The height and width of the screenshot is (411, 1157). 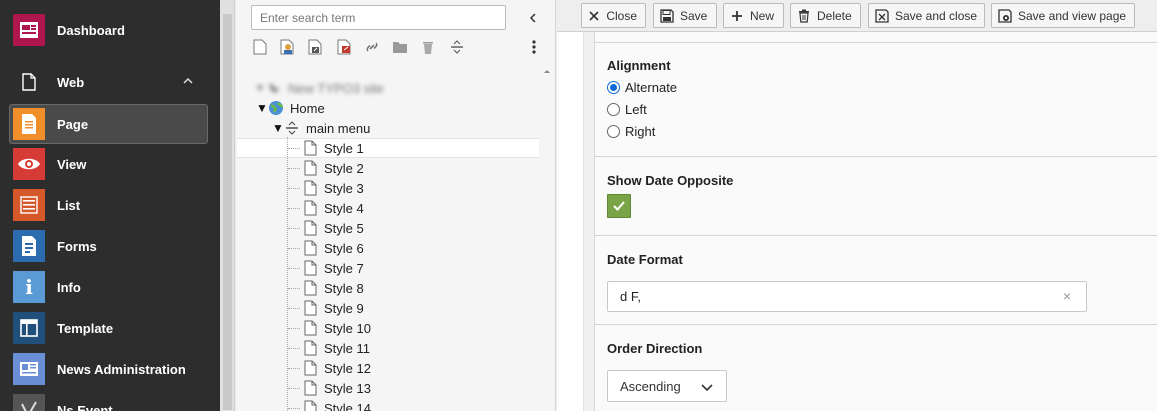 I want to click on module-page: Page, so click(x=108, y=124).